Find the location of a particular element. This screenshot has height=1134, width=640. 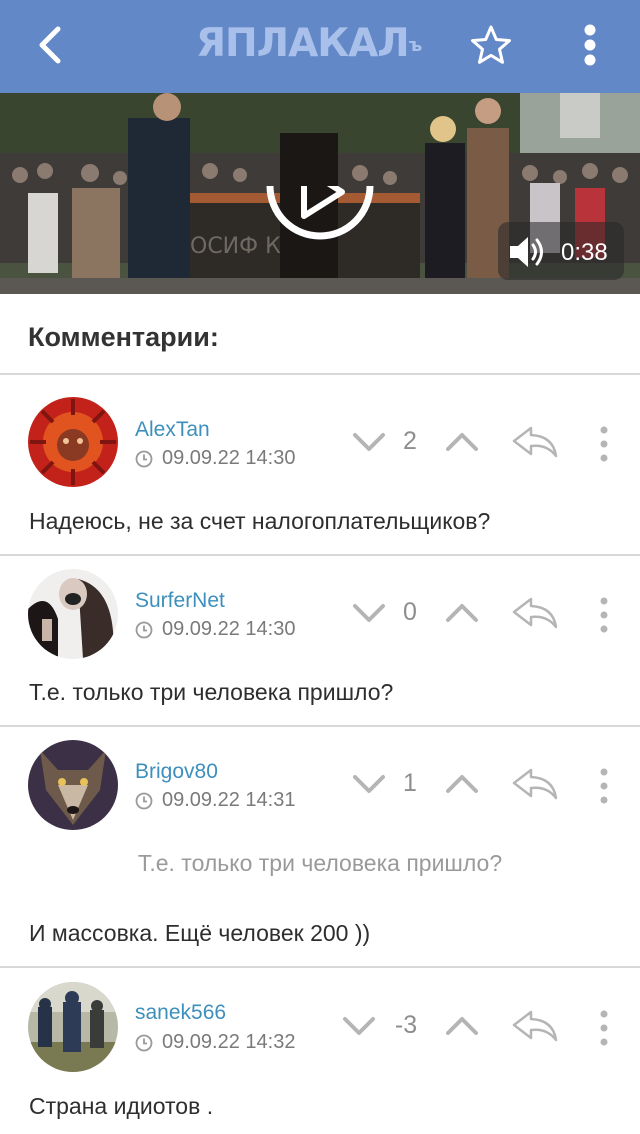

star-outline-icon is located at coordinates (491, 44).